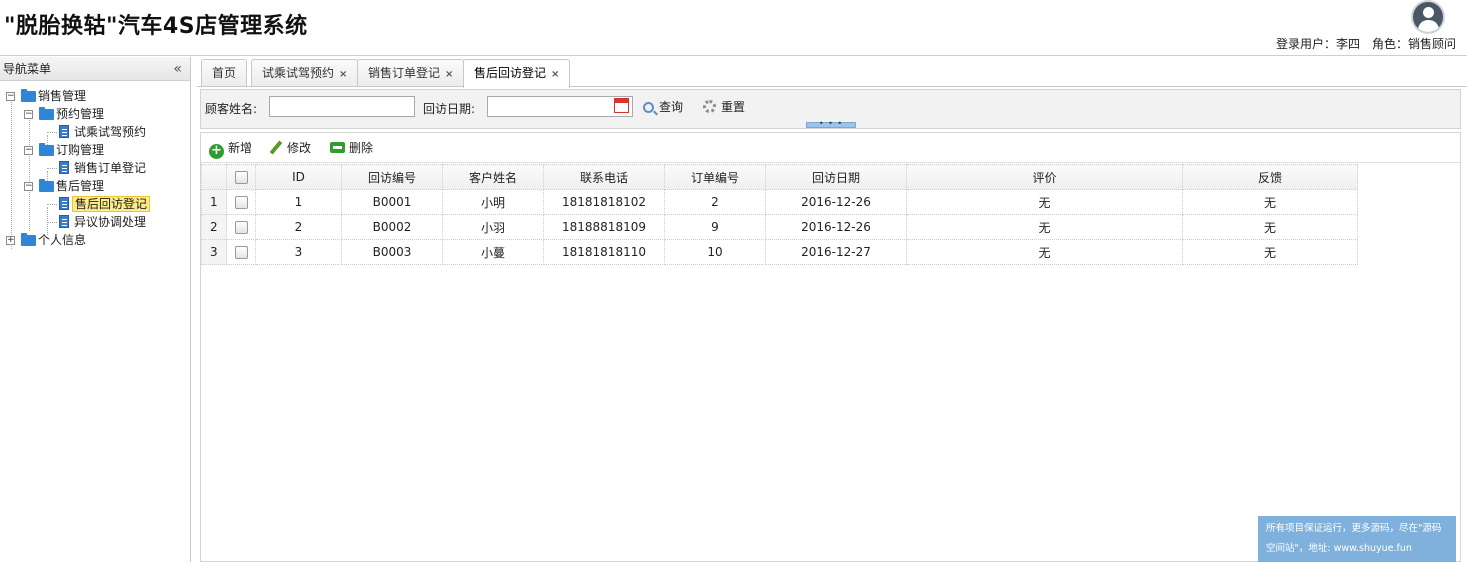 This screenshot has width=1467, height=562. What do you see at coordinates (214, 177) in the screenshot?
I see `rownum-header` at bounding box center [214, 177].